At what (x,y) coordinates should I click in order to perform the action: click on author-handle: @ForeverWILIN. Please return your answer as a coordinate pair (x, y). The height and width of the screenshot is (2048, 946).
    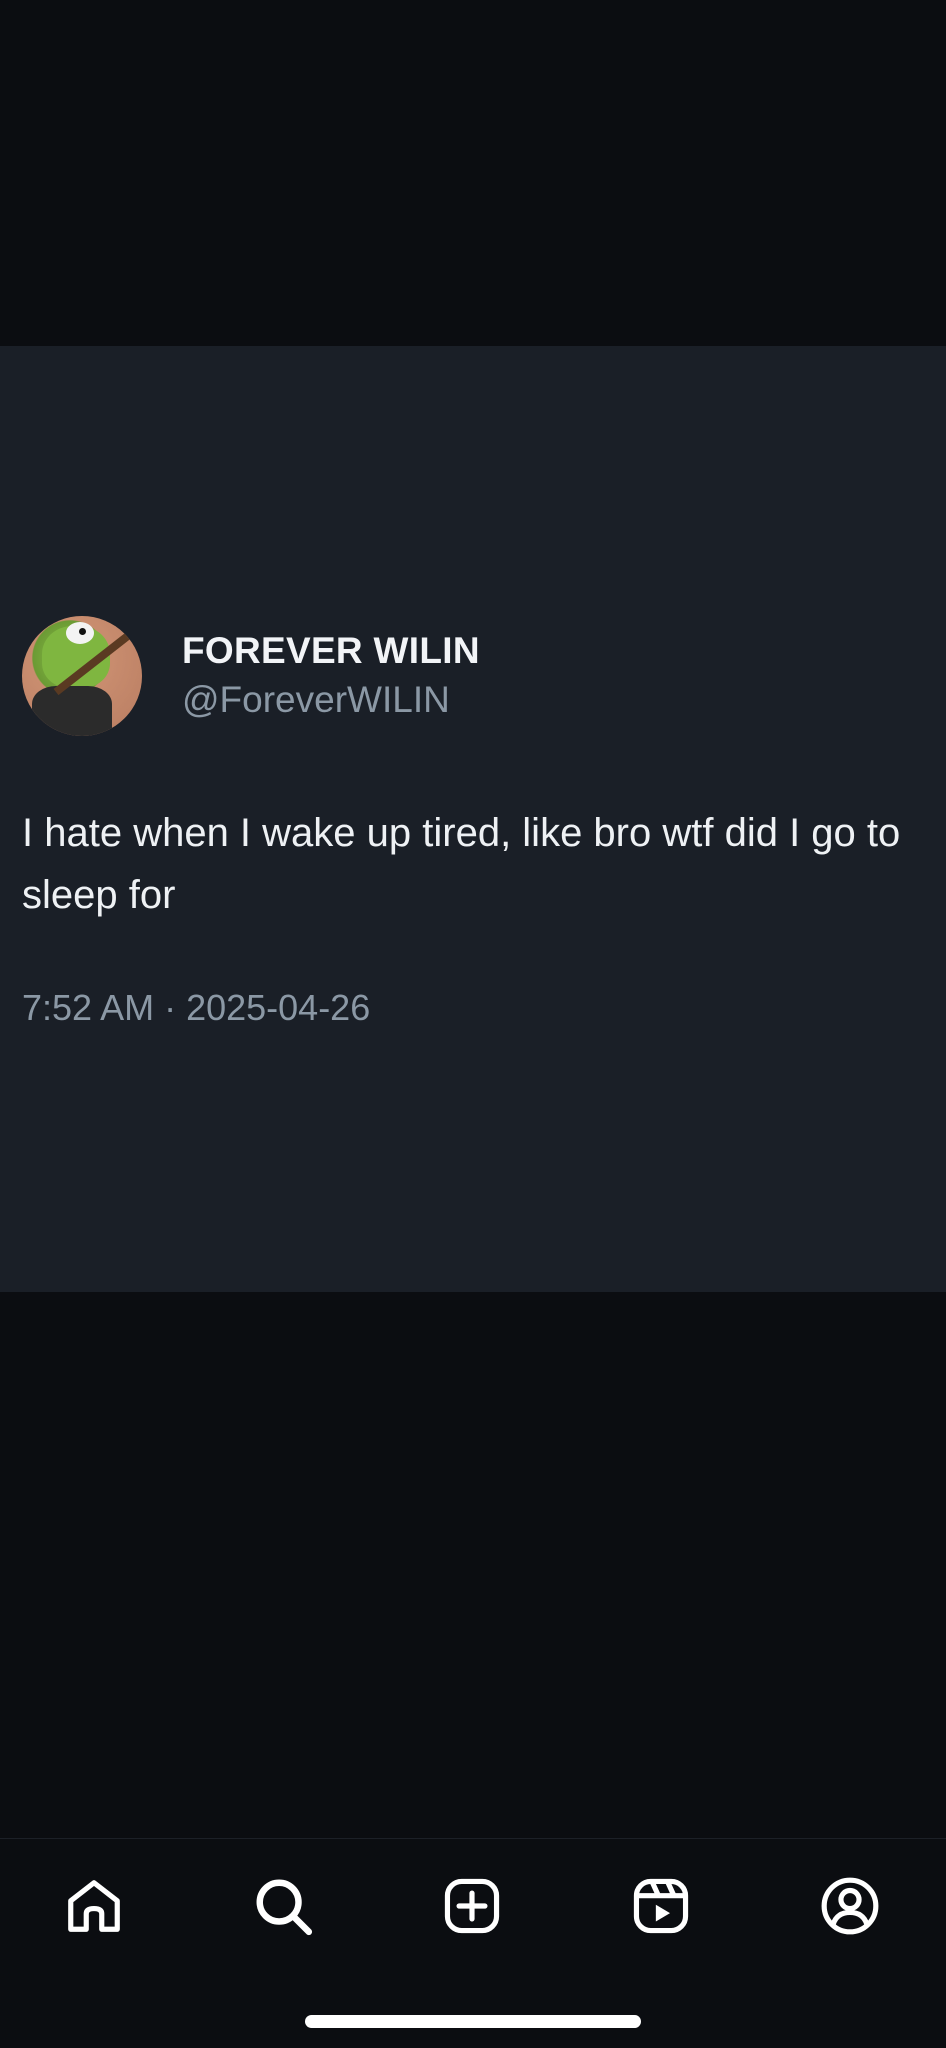
    Looking at the image, I should click on (331, 700).